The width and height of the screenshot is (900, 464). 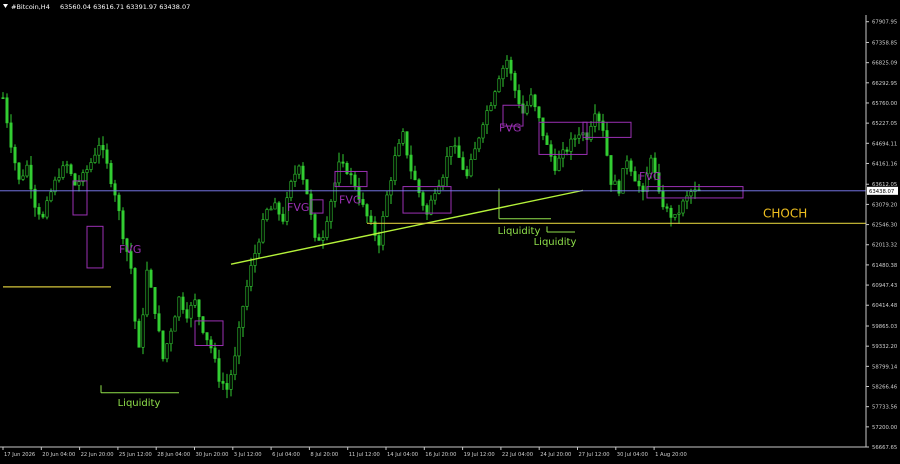 I want to click on y-tick-label: 62013.32, so click(x=884, y=246).